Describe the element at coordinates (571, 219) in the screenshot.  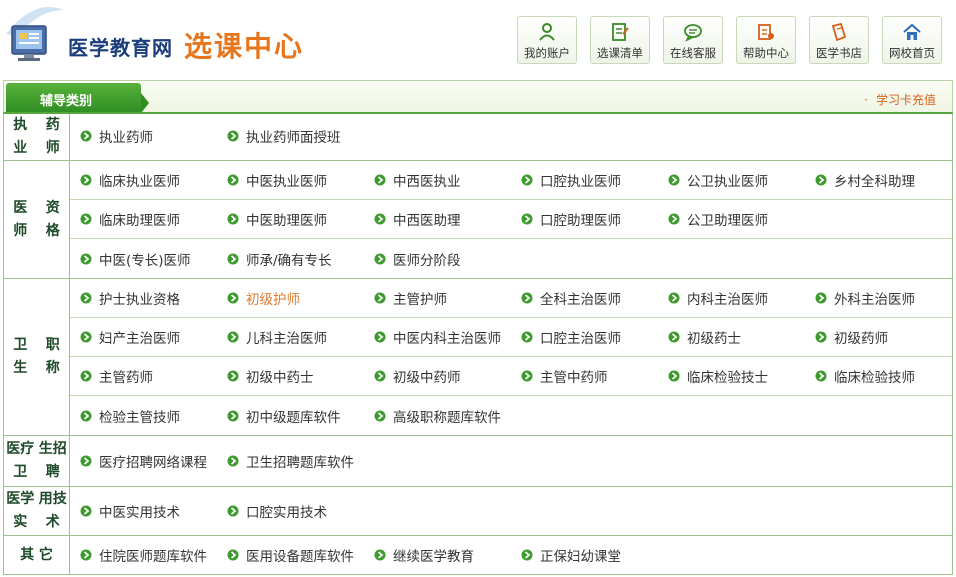
I see `course-link: 口腔助理医师` at that location.